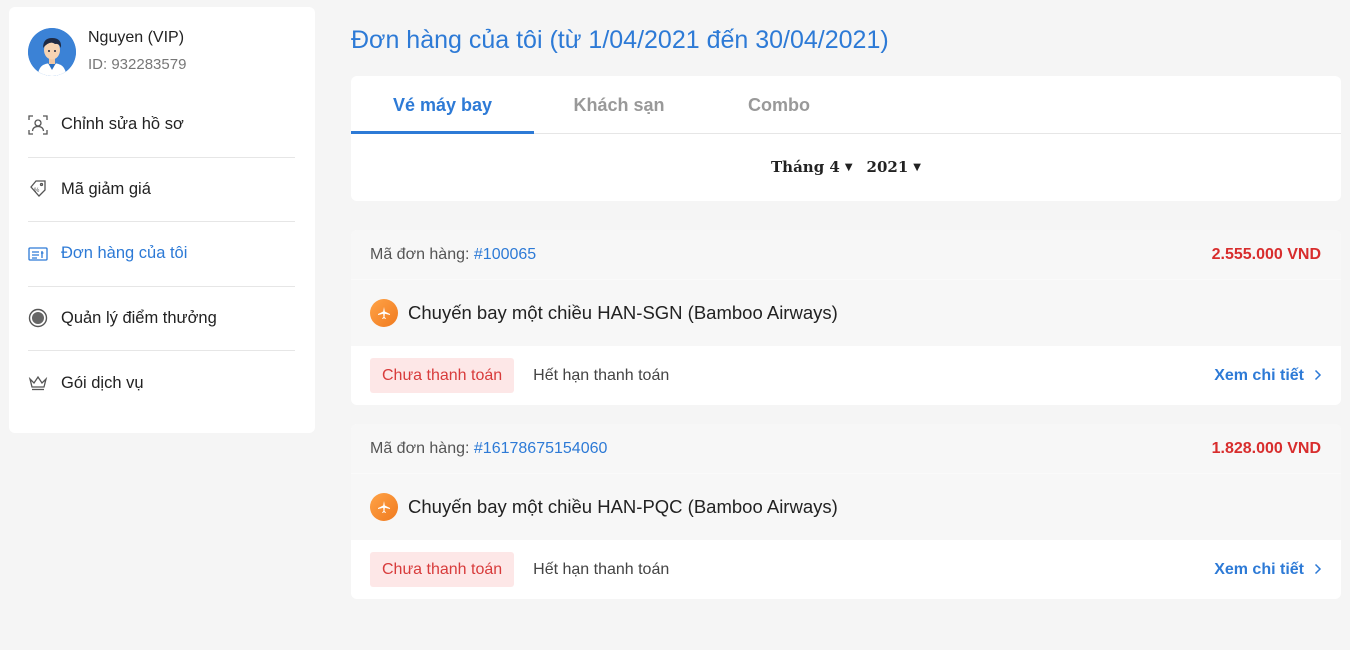 The height and width of the screenshot is (650, 1350). Describe the element at coordinates (540, 448) in the screenshot. I see `order-code: #16178675154060` at that location.